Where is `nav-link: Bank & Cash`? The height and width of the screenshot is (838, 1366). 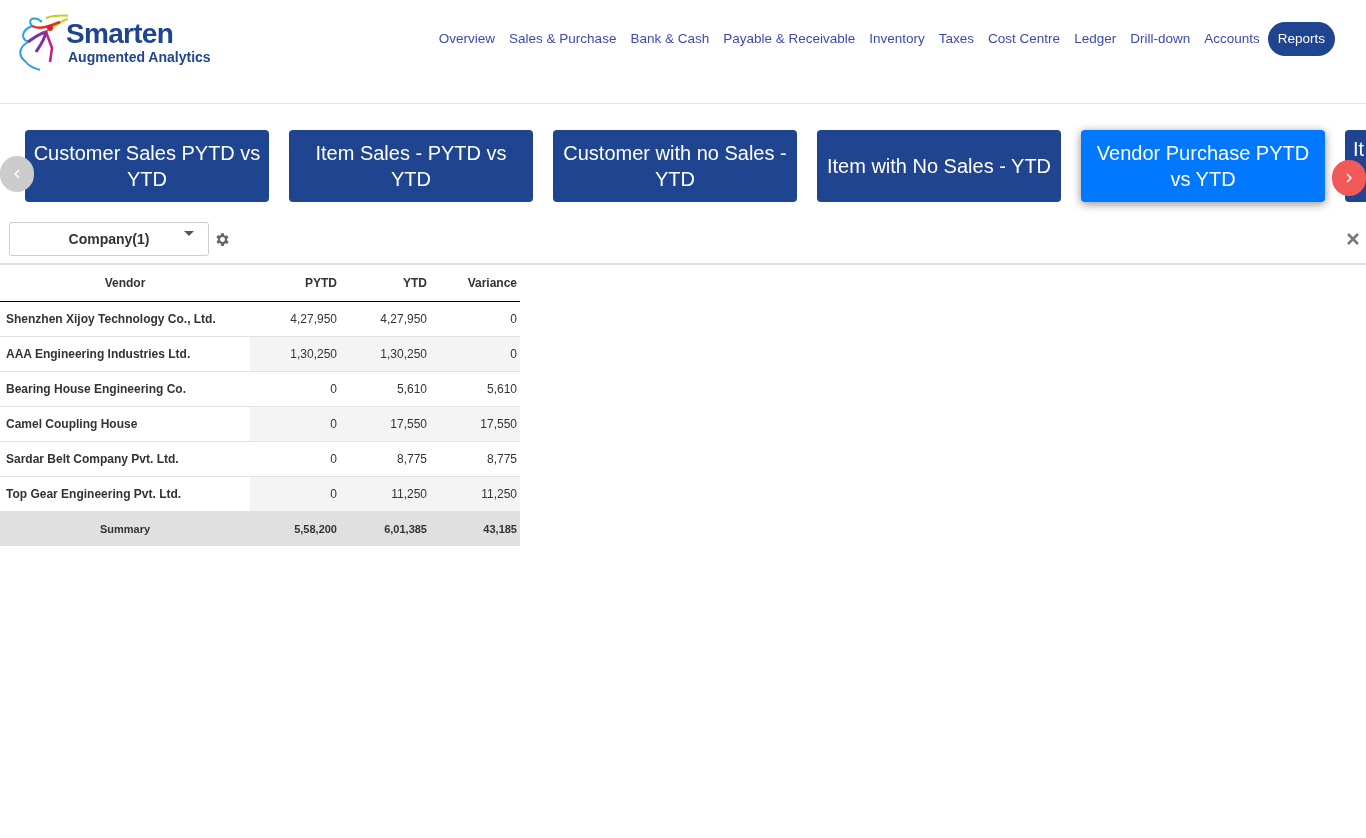
nav-link: Bank & Cash is located at coordinates (670, 39).